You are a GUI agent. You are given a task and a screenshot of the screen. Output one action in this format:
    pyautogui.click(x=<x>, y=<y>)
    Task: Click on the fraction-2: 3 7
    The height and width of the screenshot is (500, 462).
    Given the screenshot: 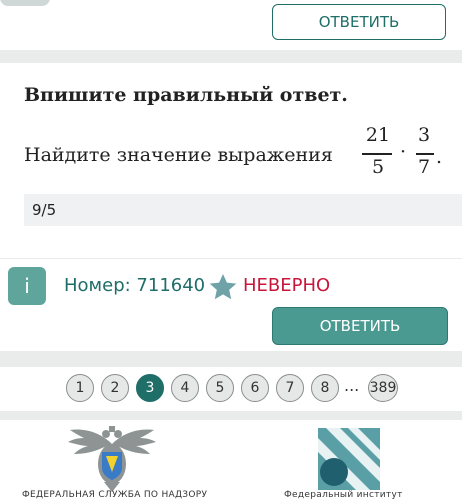 What is the action you would take?
    pyautogui.click(x=424, y=151)
    